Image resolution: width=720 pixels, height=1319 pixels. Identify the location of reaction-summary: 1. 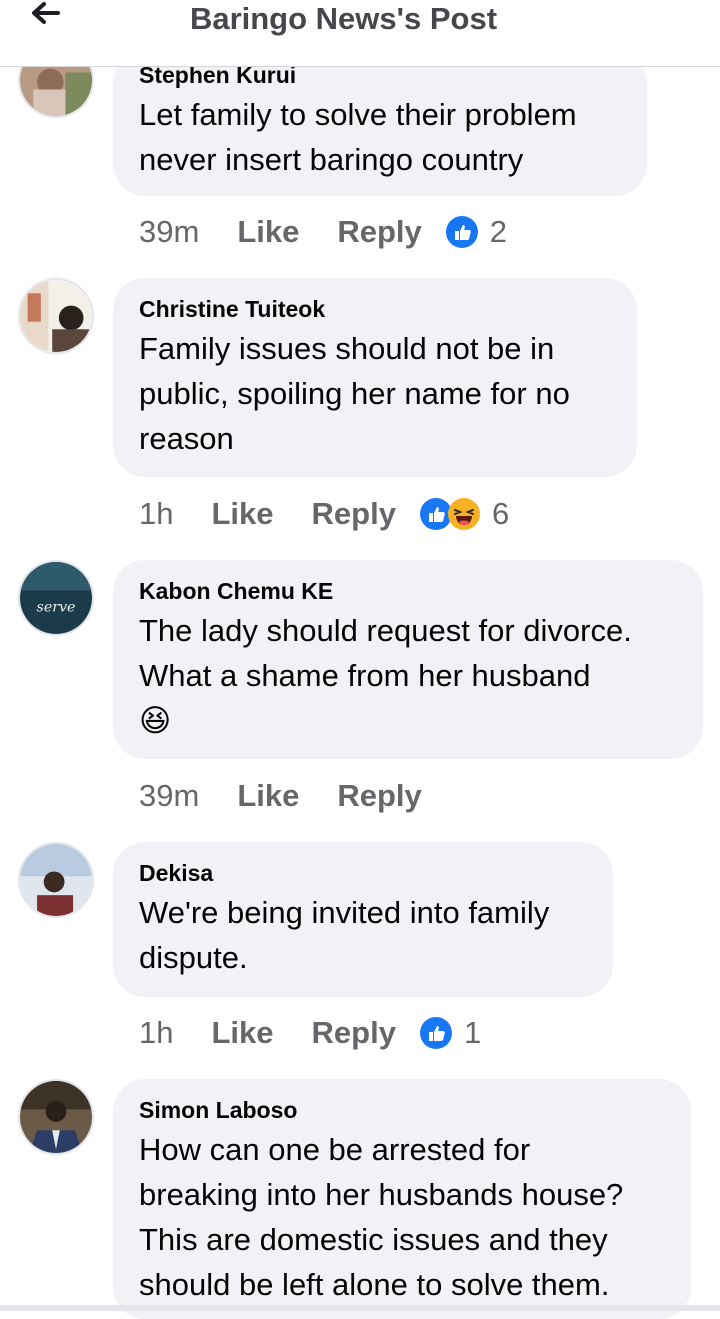
(450, 1033).